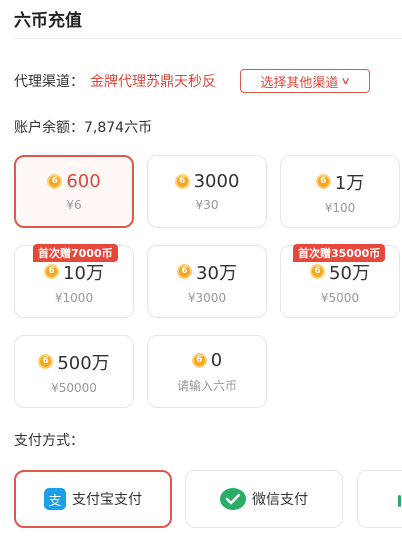  What do you see at coordinates (55, 499) in the screenshot?
I see `alipay-icon: 支` at bounding box center [55, 499].